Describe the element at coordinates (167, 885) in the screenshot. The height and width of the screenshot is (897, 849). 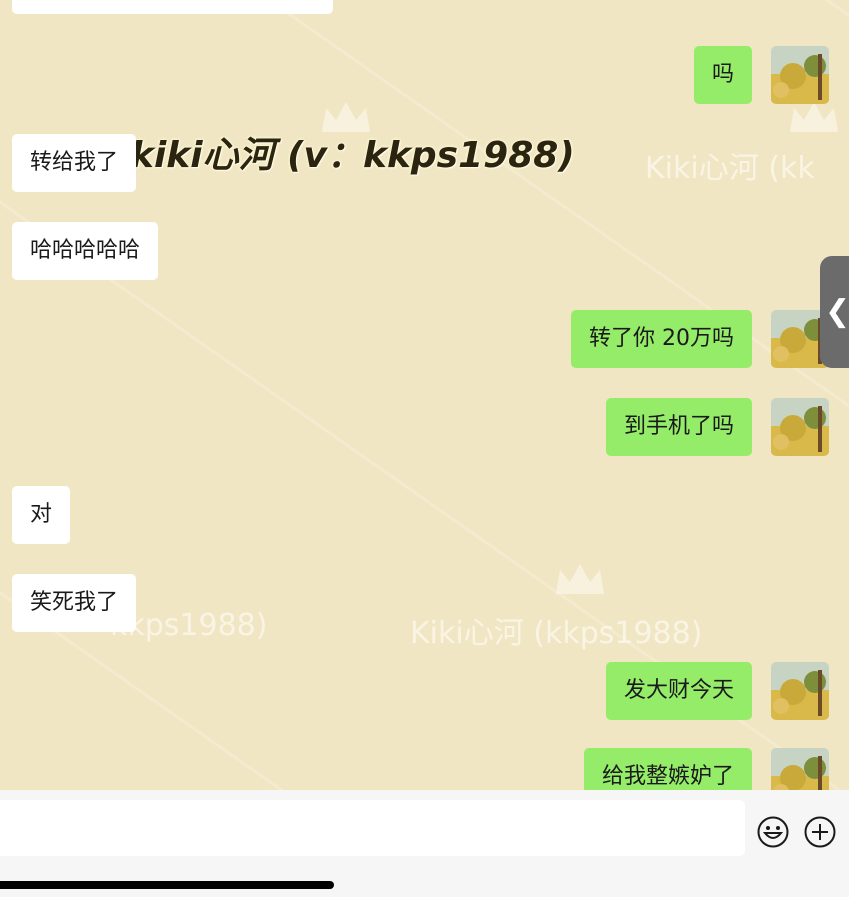
I see `home-indicator` at that location.